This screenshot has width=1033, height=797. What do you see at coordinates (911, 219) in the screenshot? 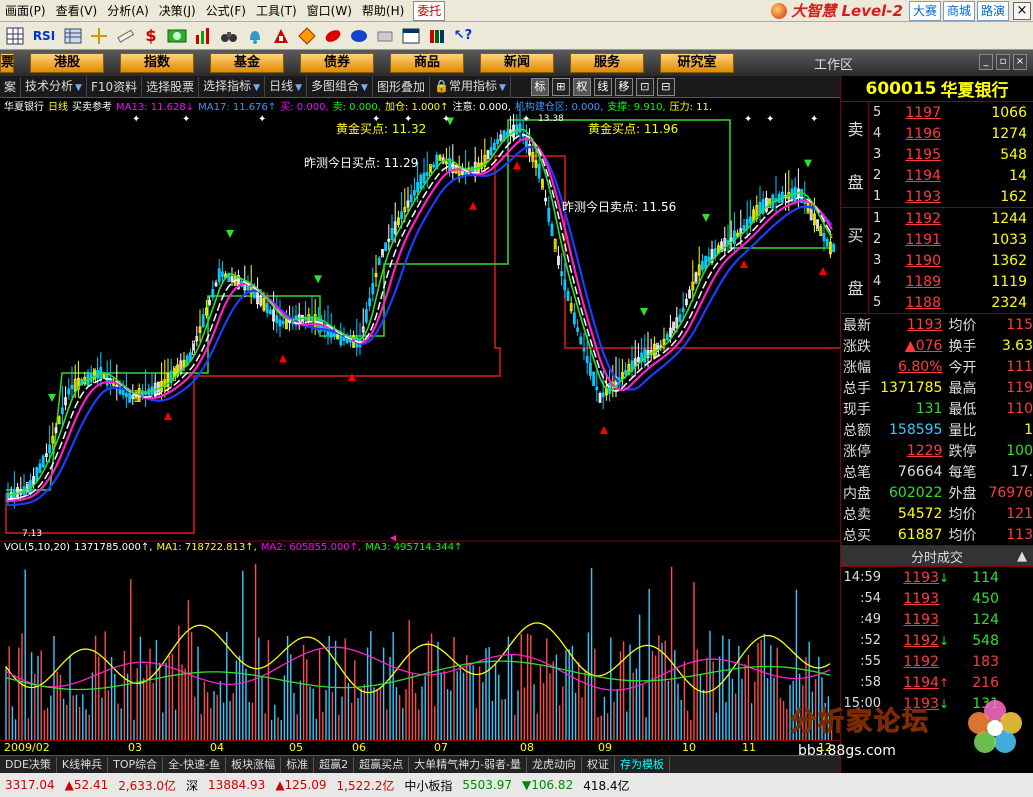
I see `buy-price: 1192` at bounding box center [911, 219].